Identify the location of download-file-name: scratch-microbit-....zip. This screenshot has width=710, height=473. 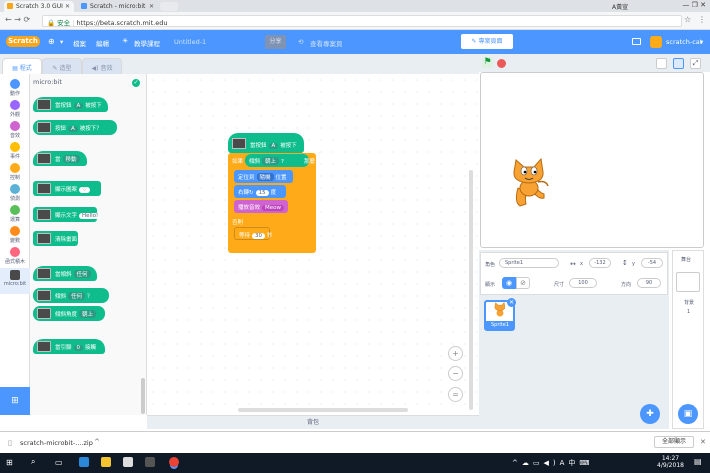
(56, 443).